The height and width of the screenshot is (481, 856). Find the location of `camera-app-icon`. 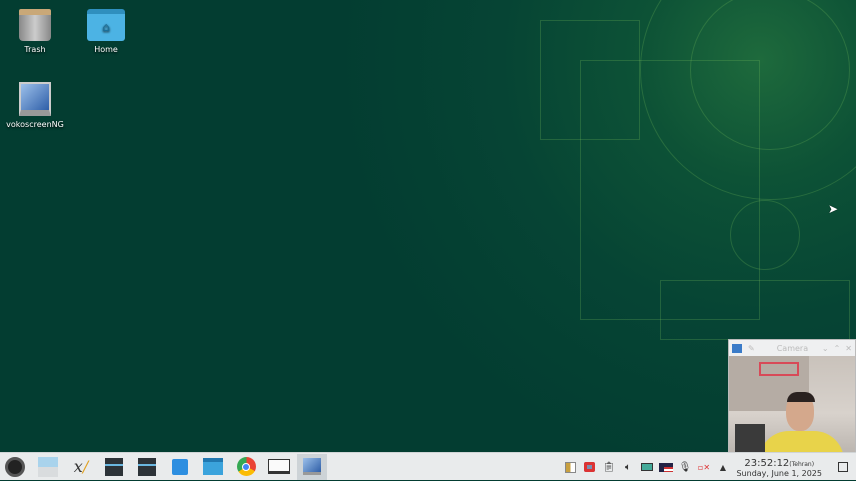

camera-app-icon is located at coordinates (737, 348).